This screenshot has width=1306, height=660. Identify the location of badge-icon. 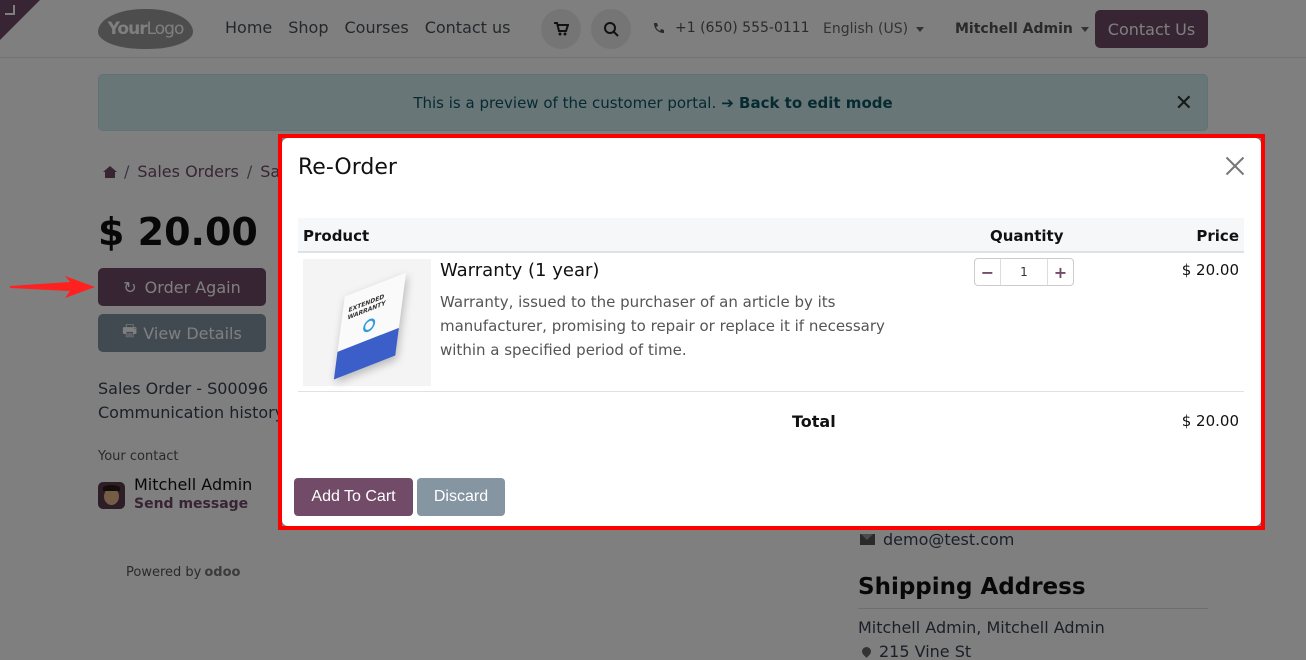
(369, 325).